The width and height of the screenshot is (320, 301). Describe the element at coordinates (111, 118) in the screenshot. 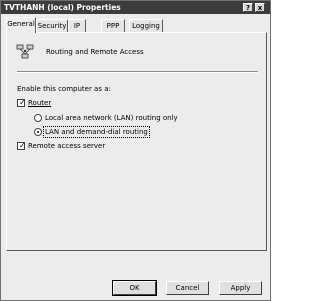

I see `lan-only-label: Local area network (LAN) routing only` at that location.